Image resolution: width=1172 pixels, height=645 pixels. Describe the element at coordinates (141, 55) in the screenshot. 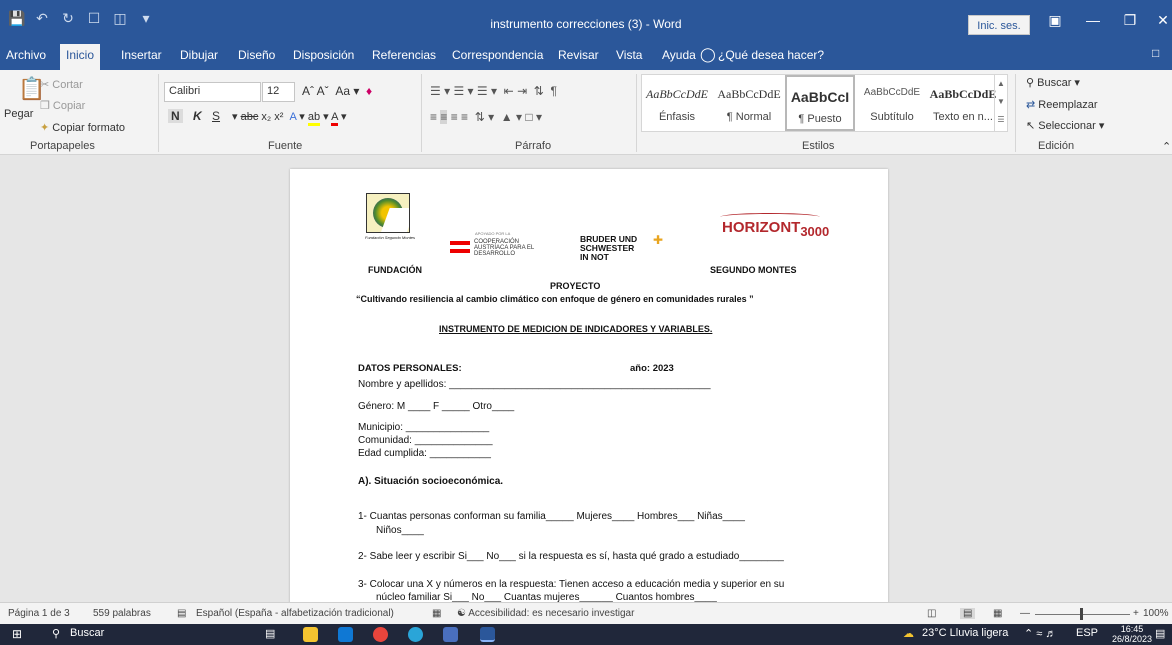

I see `tab-insertar: Insertar` at that location.